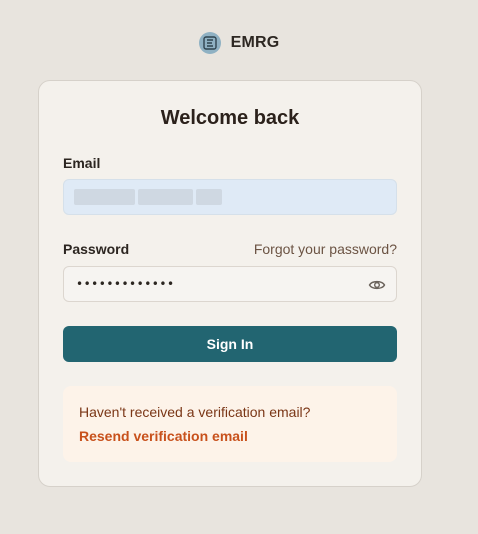 This screenshot has width=478, height=534. Describe the element at coordinates (255, 42) in the screenshot. I see `brand-name: EMRG` at that location.